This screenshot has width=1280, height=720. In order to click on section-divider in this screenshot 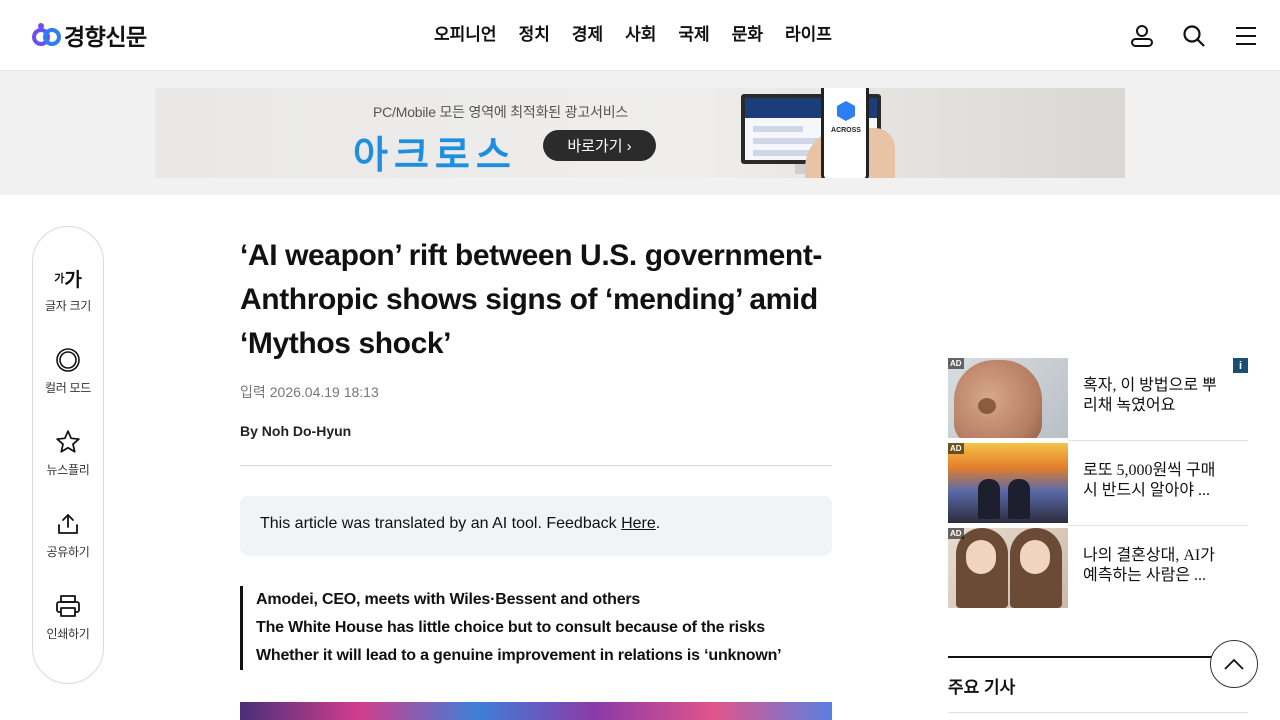, I will do `click(1098, 657)`.